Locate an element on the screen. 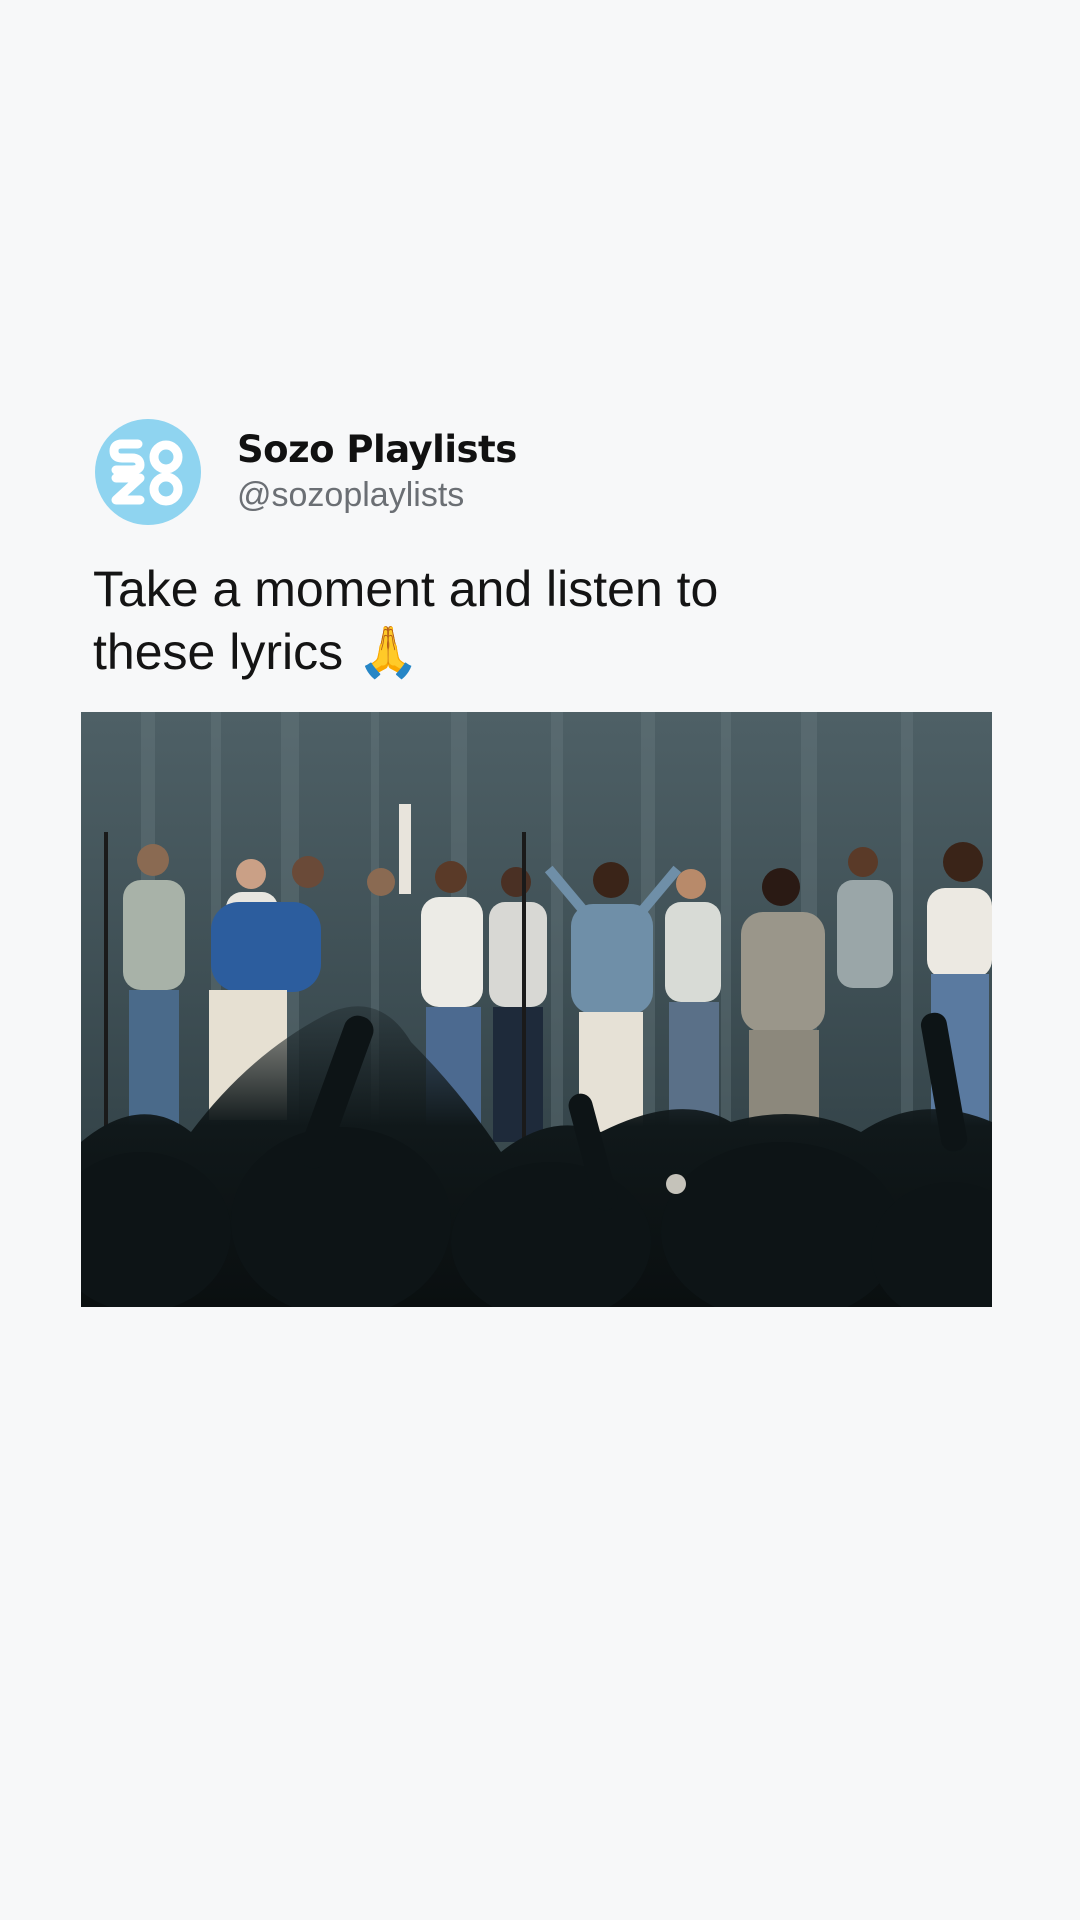  avatar is located at coordinates (148, 472).